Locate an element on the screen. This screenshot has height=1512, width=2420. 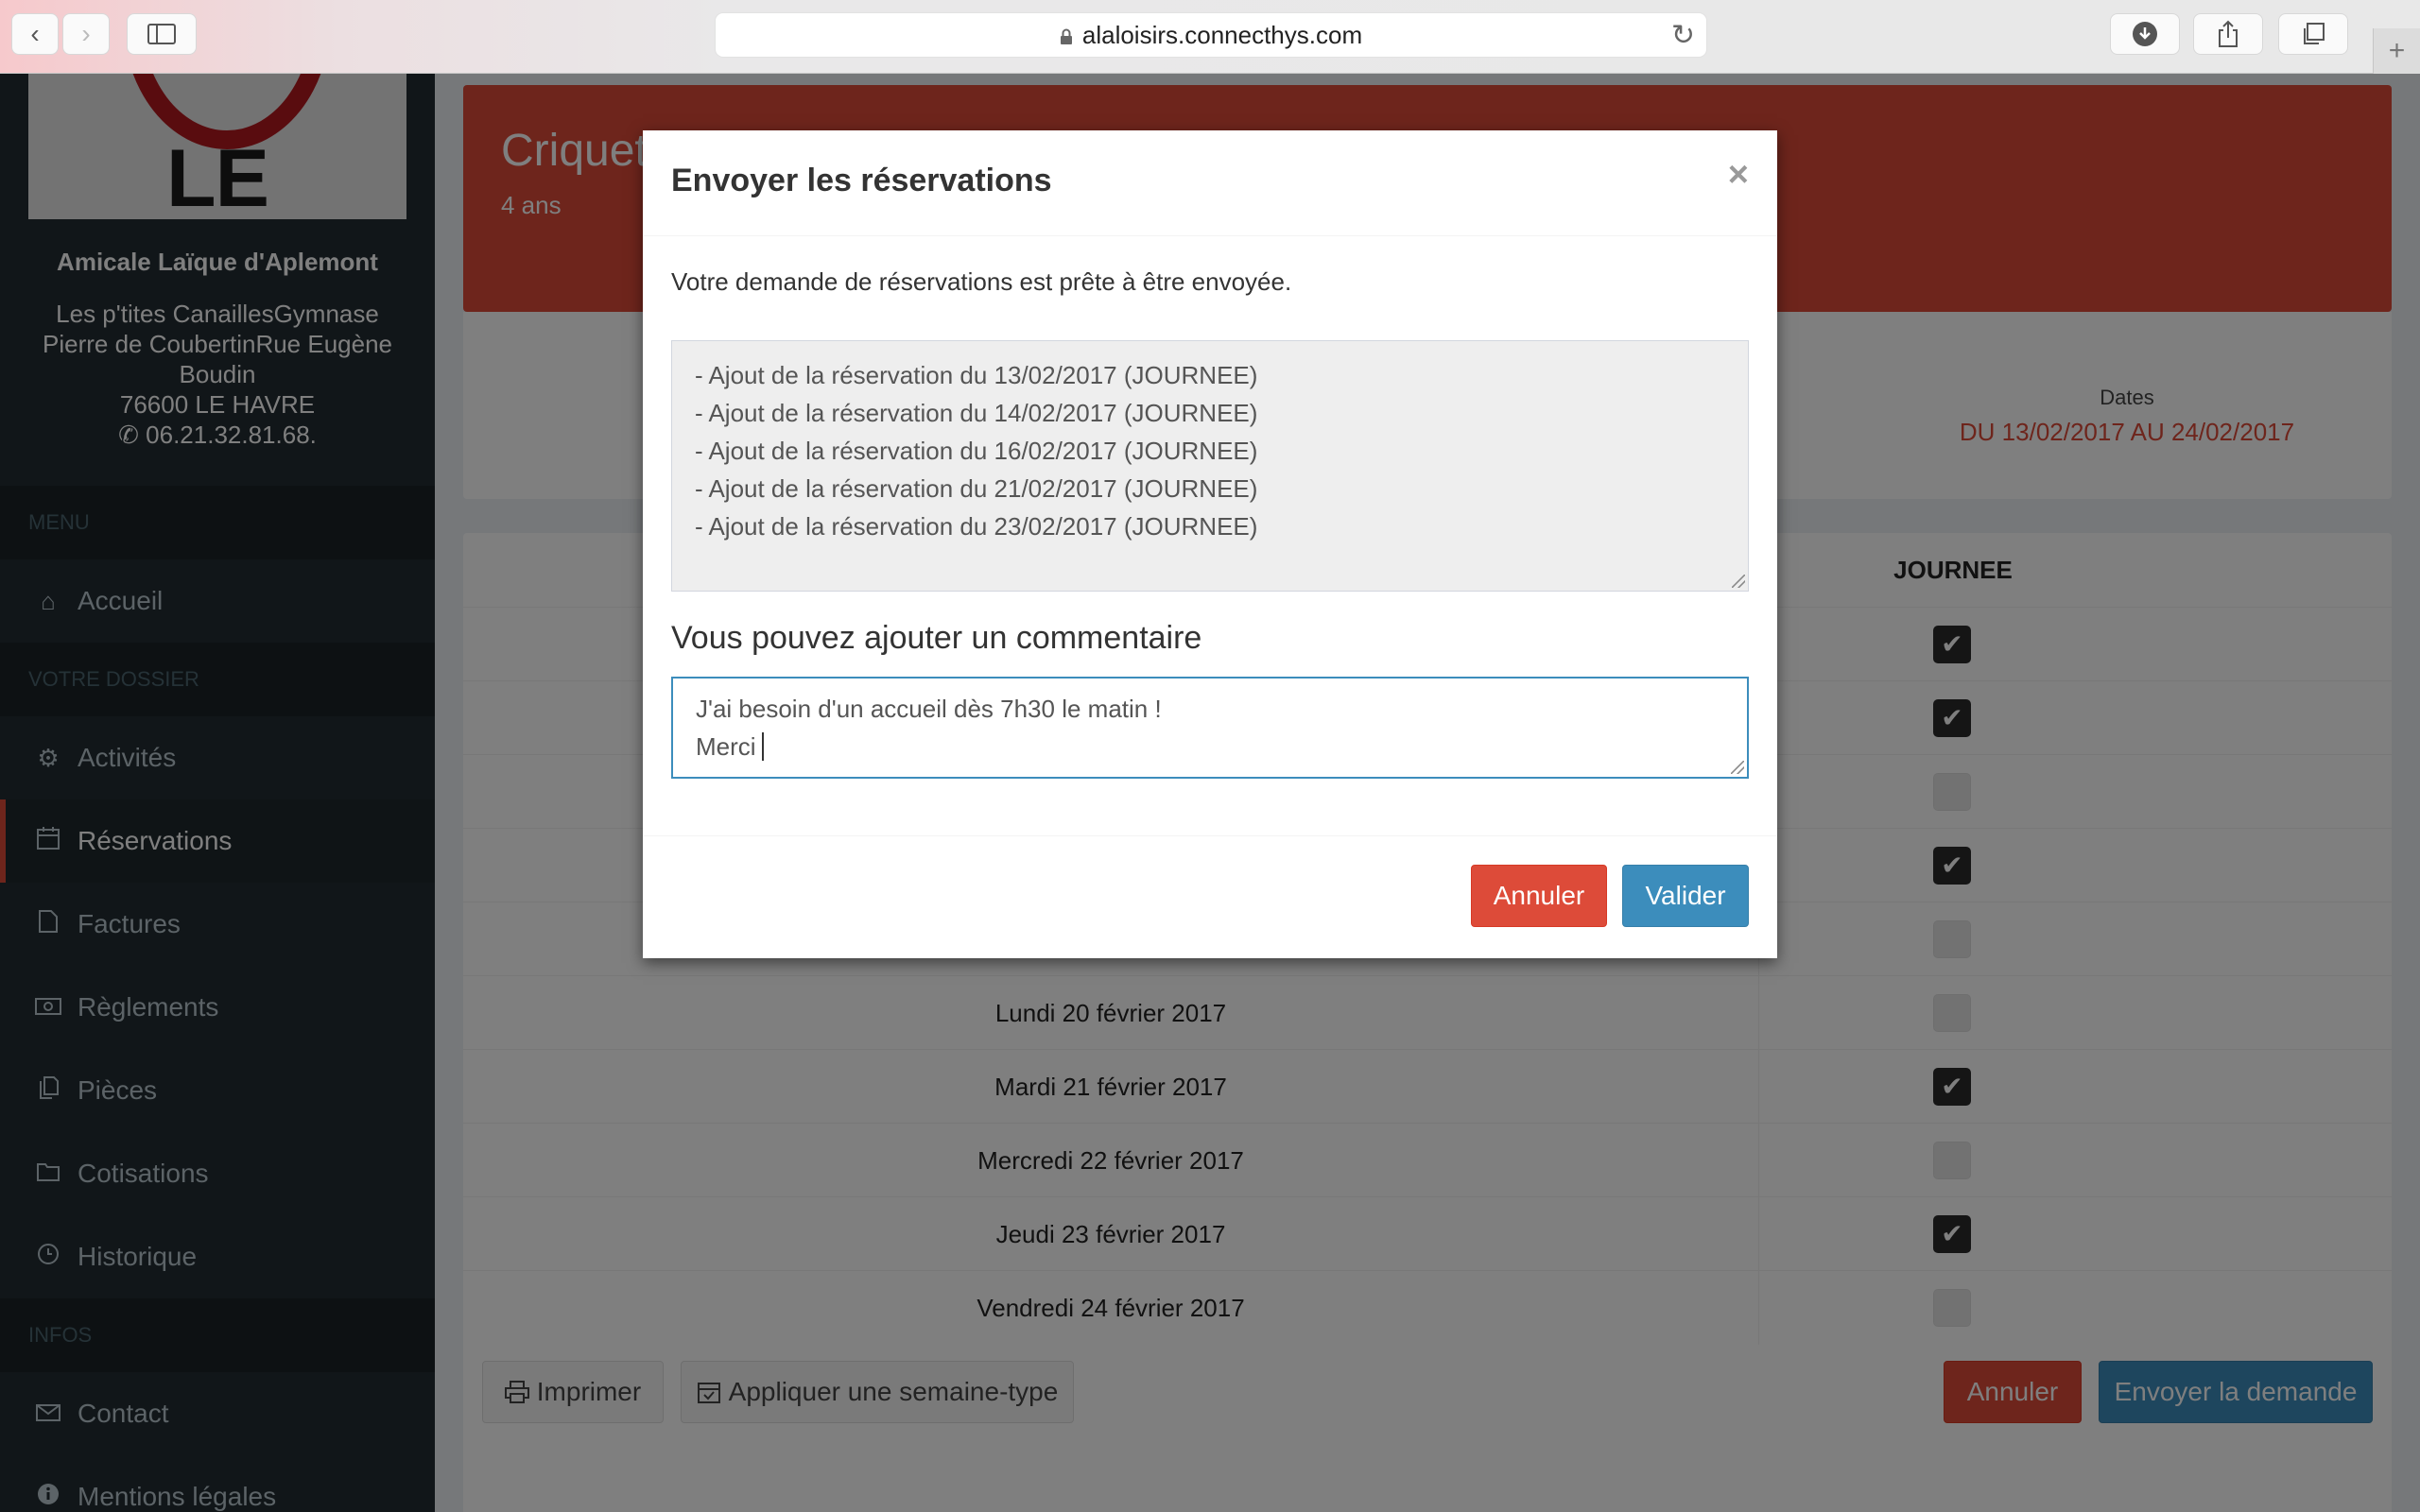
plus-icon: + is located at coordinates (2397, 50).